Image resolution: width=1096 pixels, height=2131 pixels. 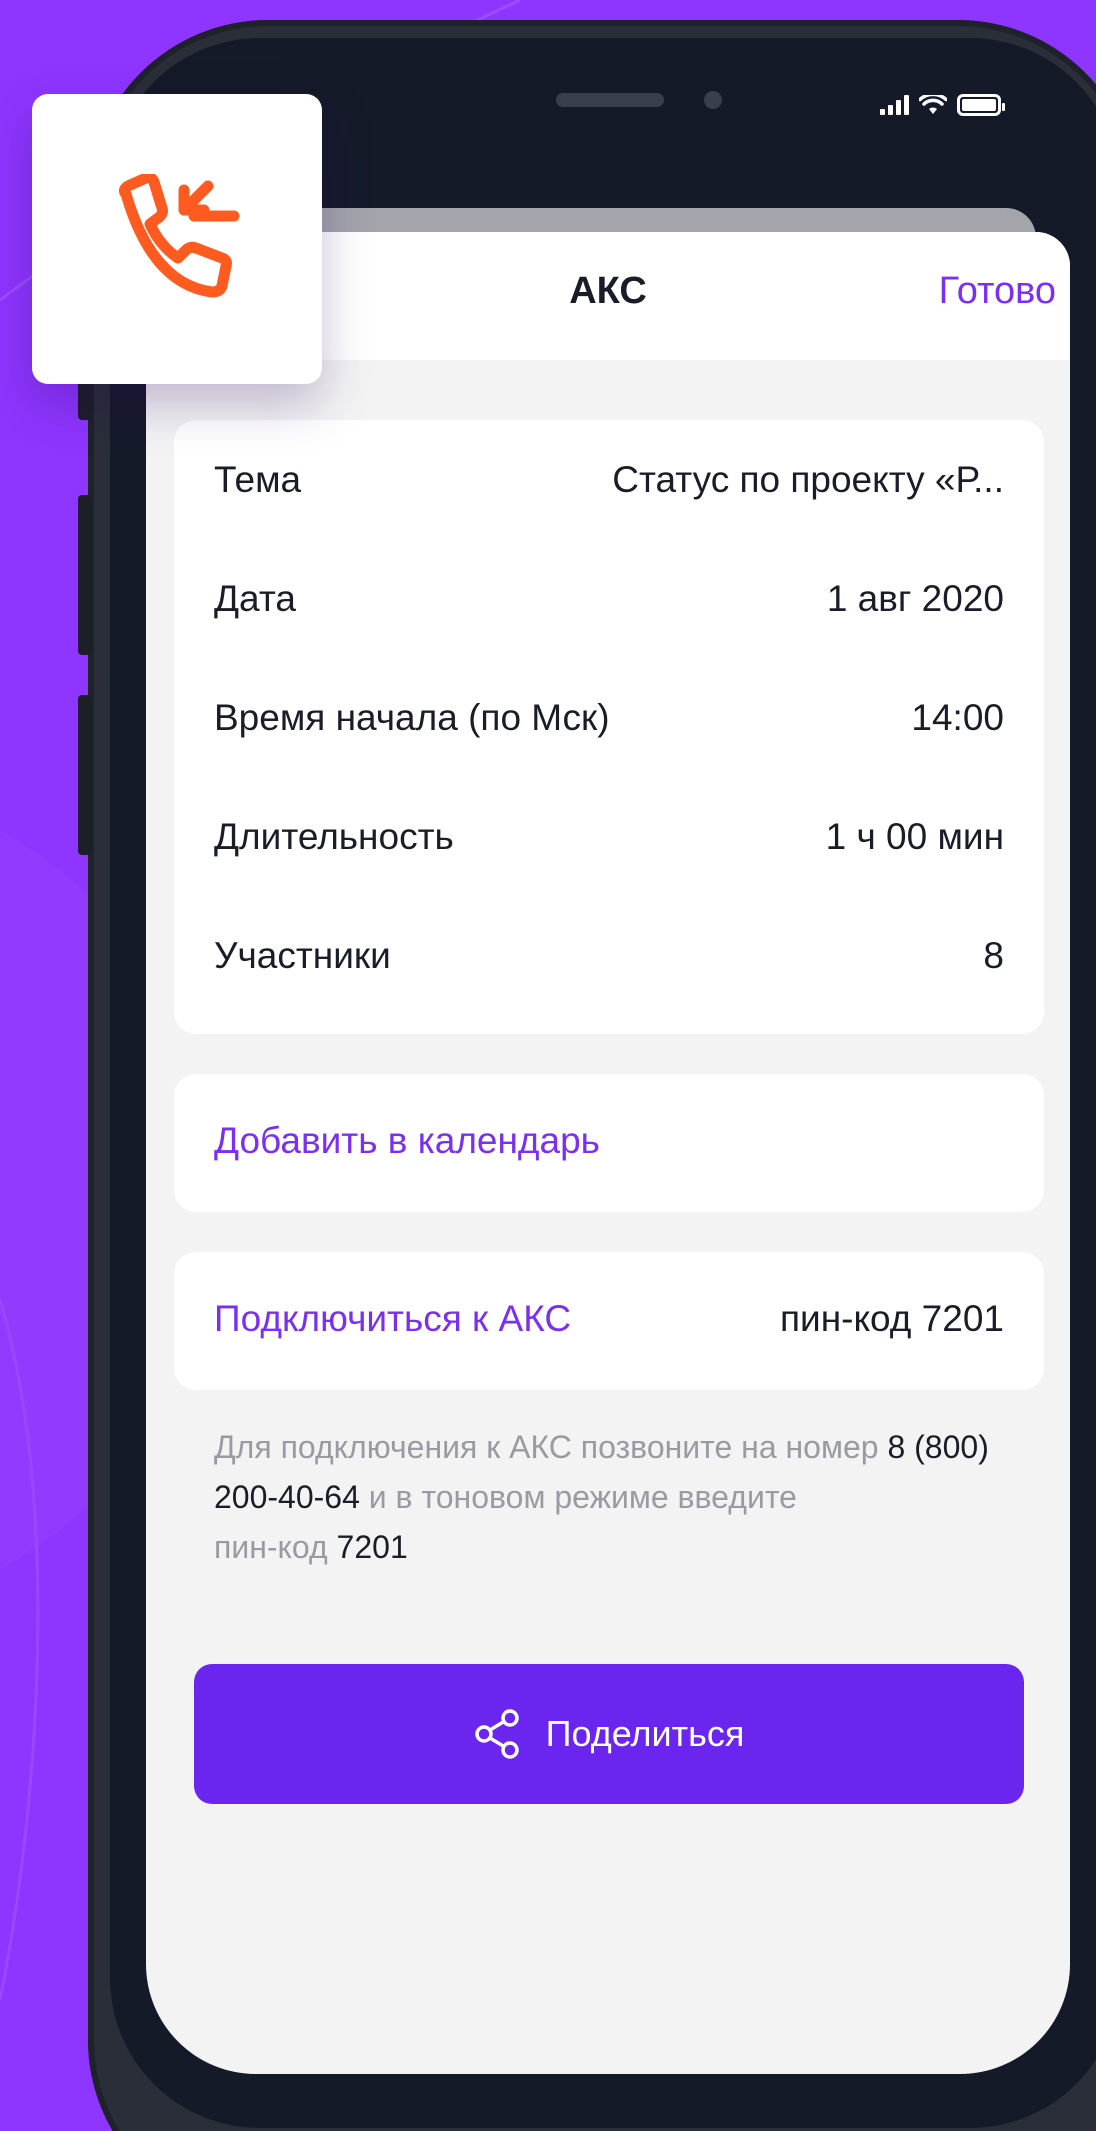 I want to click on front-camera, so click(x=713, y=100).